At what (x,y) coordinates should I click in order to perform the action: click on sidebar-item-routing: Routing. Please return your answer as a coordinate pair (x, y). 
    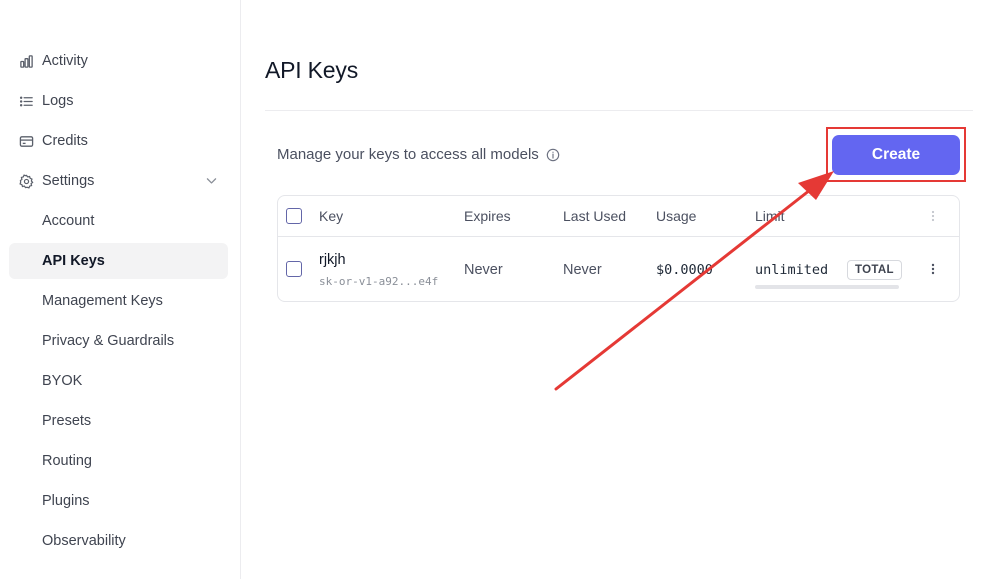
    Looking at the image, I should click on (118, 461).